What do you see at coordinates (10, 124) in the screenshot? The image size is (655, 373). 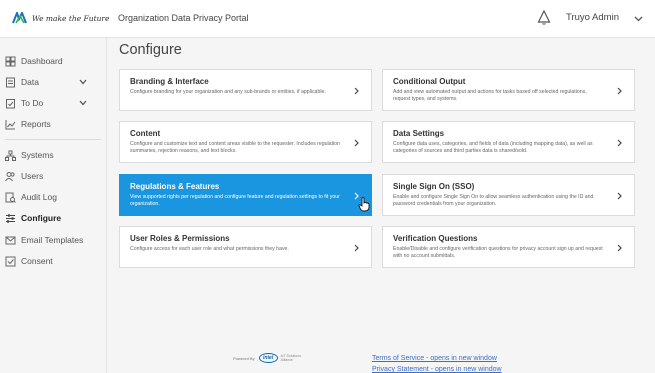 I see `chart-icon` at bounding box center [10, 124].